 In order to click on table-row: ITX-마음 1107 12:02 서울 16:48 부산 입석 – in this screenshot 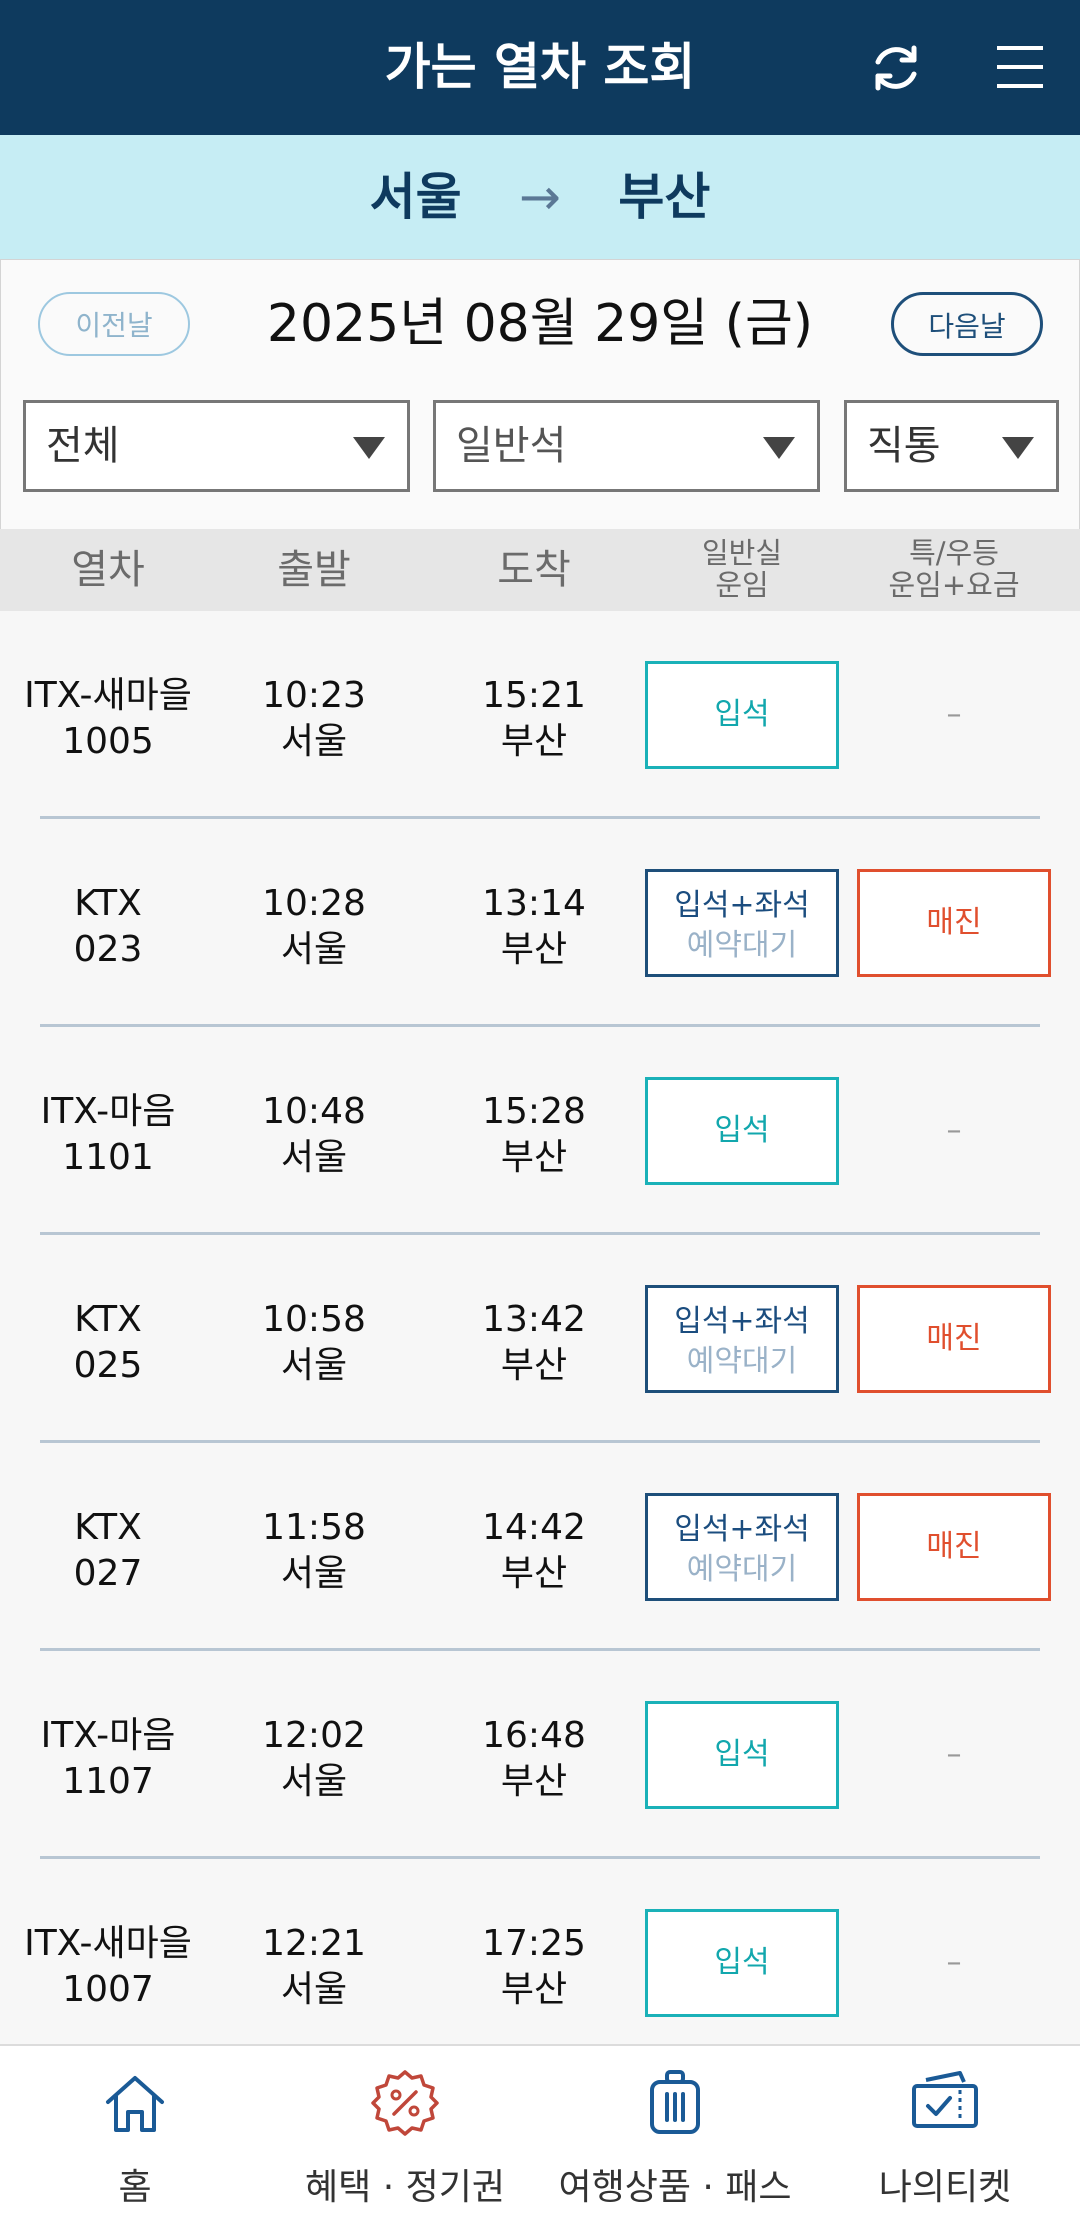, I will do `click(540, 1755)`.